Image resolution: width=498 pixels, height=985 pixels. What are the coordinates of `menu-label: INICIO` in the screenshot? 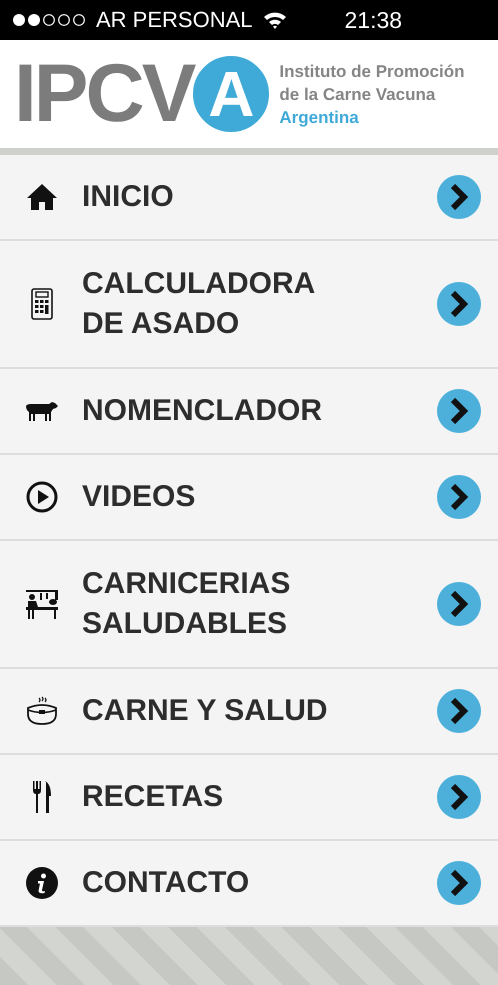 It's located at (128, 197).